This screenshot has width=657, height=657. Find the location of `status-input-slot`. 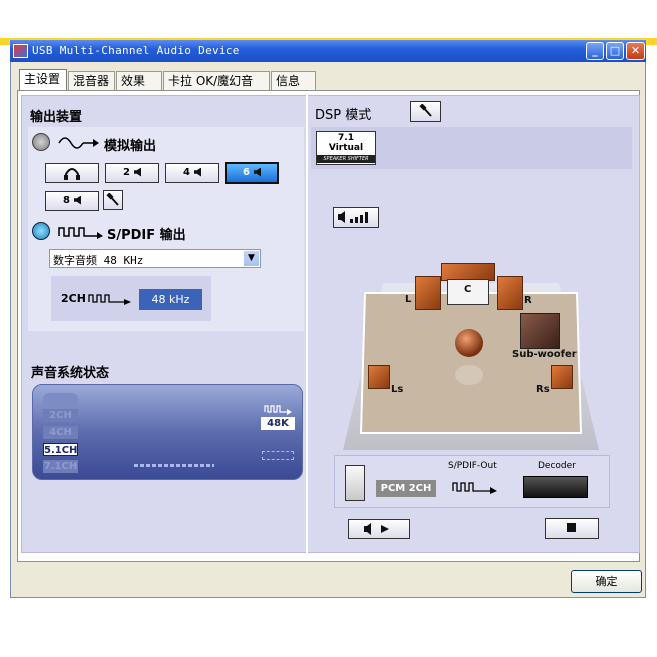

status-input-slot is located at coordinates (278, 455).